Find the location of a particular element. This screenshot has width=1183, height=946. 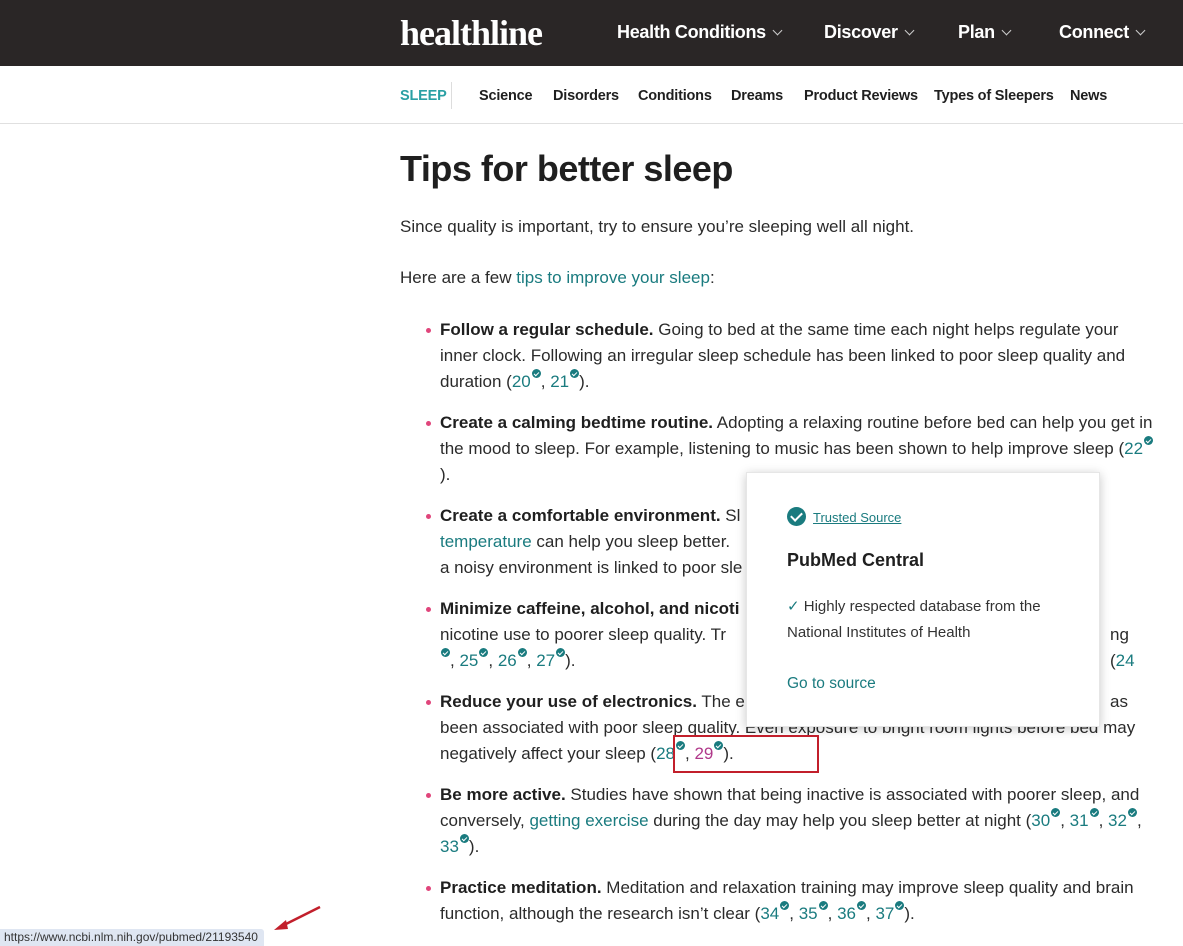

citation-link: 20 is located at coordinates (526, 380).